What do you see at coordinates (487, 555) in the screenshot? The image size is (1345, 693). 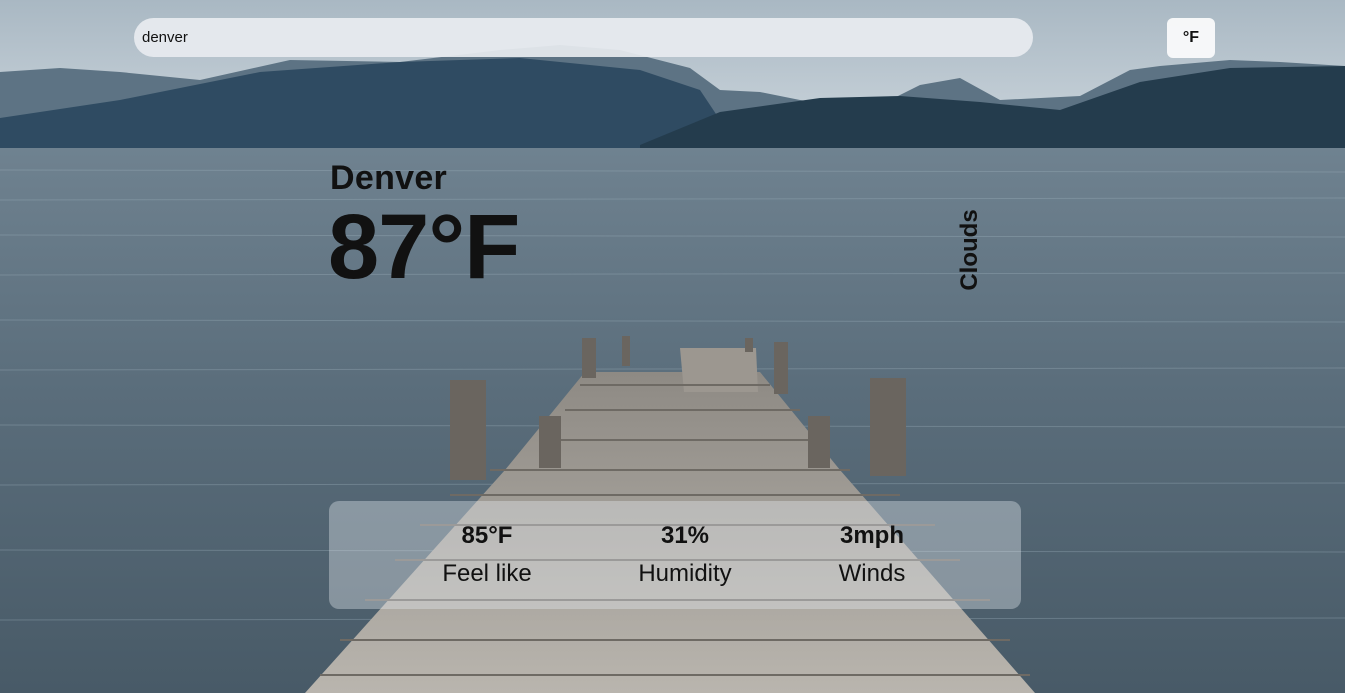 I see `feels-like-stat: 85°F Feel like` at bounding box center [487, 555].